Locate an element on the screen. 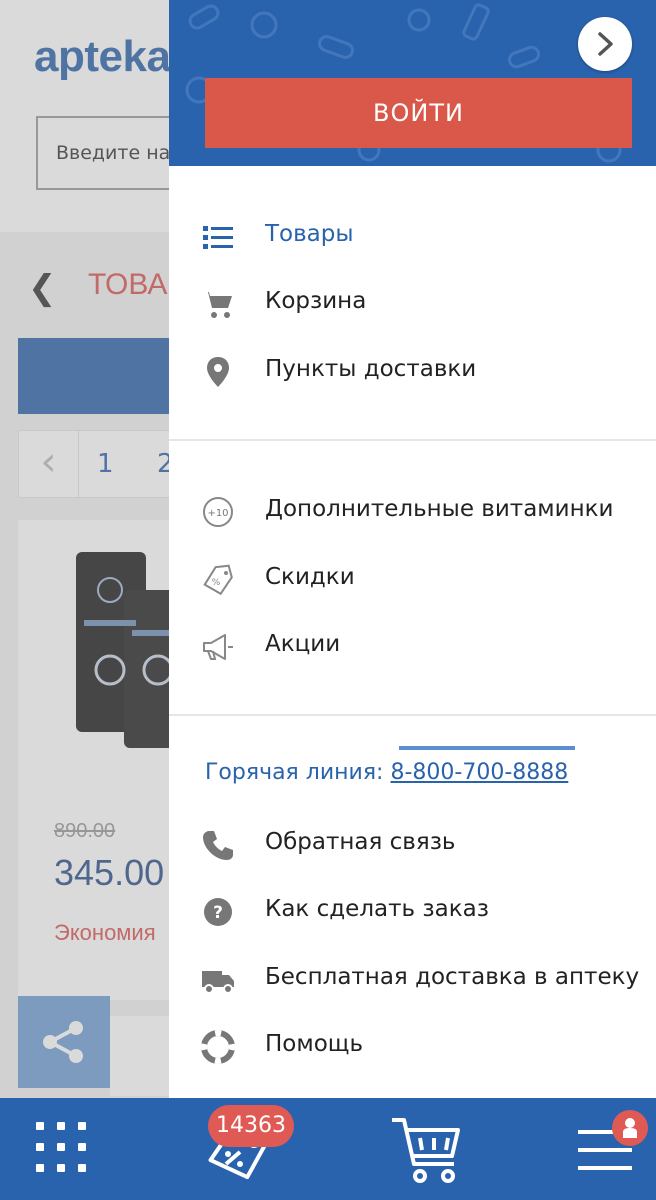 The height and width of the screenshot is (1200, 656). list-icon is located at coordinates (218, 237).